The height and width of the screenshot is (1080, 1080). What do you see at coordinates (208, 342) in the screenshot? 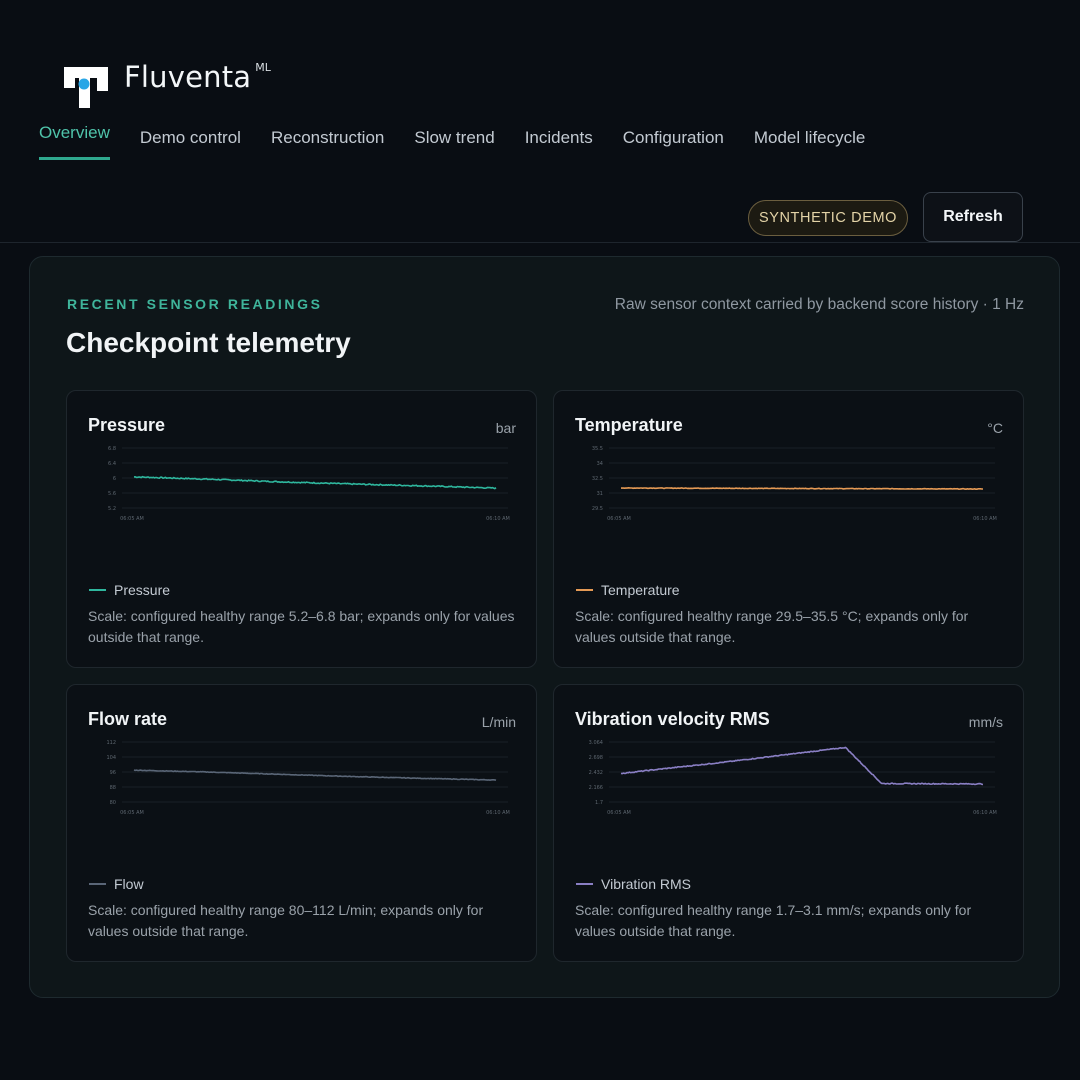
I see `panel-title: Checkpoint telemetry` at bounding box center [208, 342].